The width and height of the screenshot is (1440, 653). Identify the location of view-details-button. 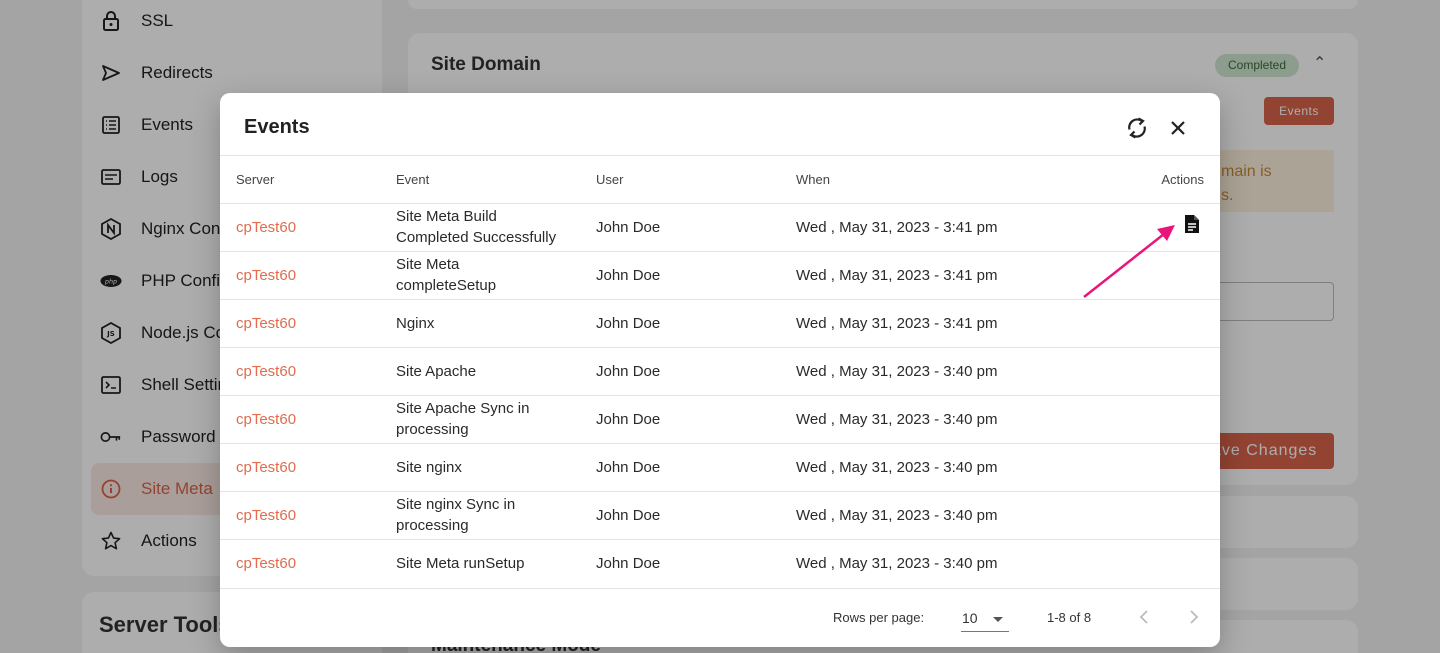
(1192, 227).